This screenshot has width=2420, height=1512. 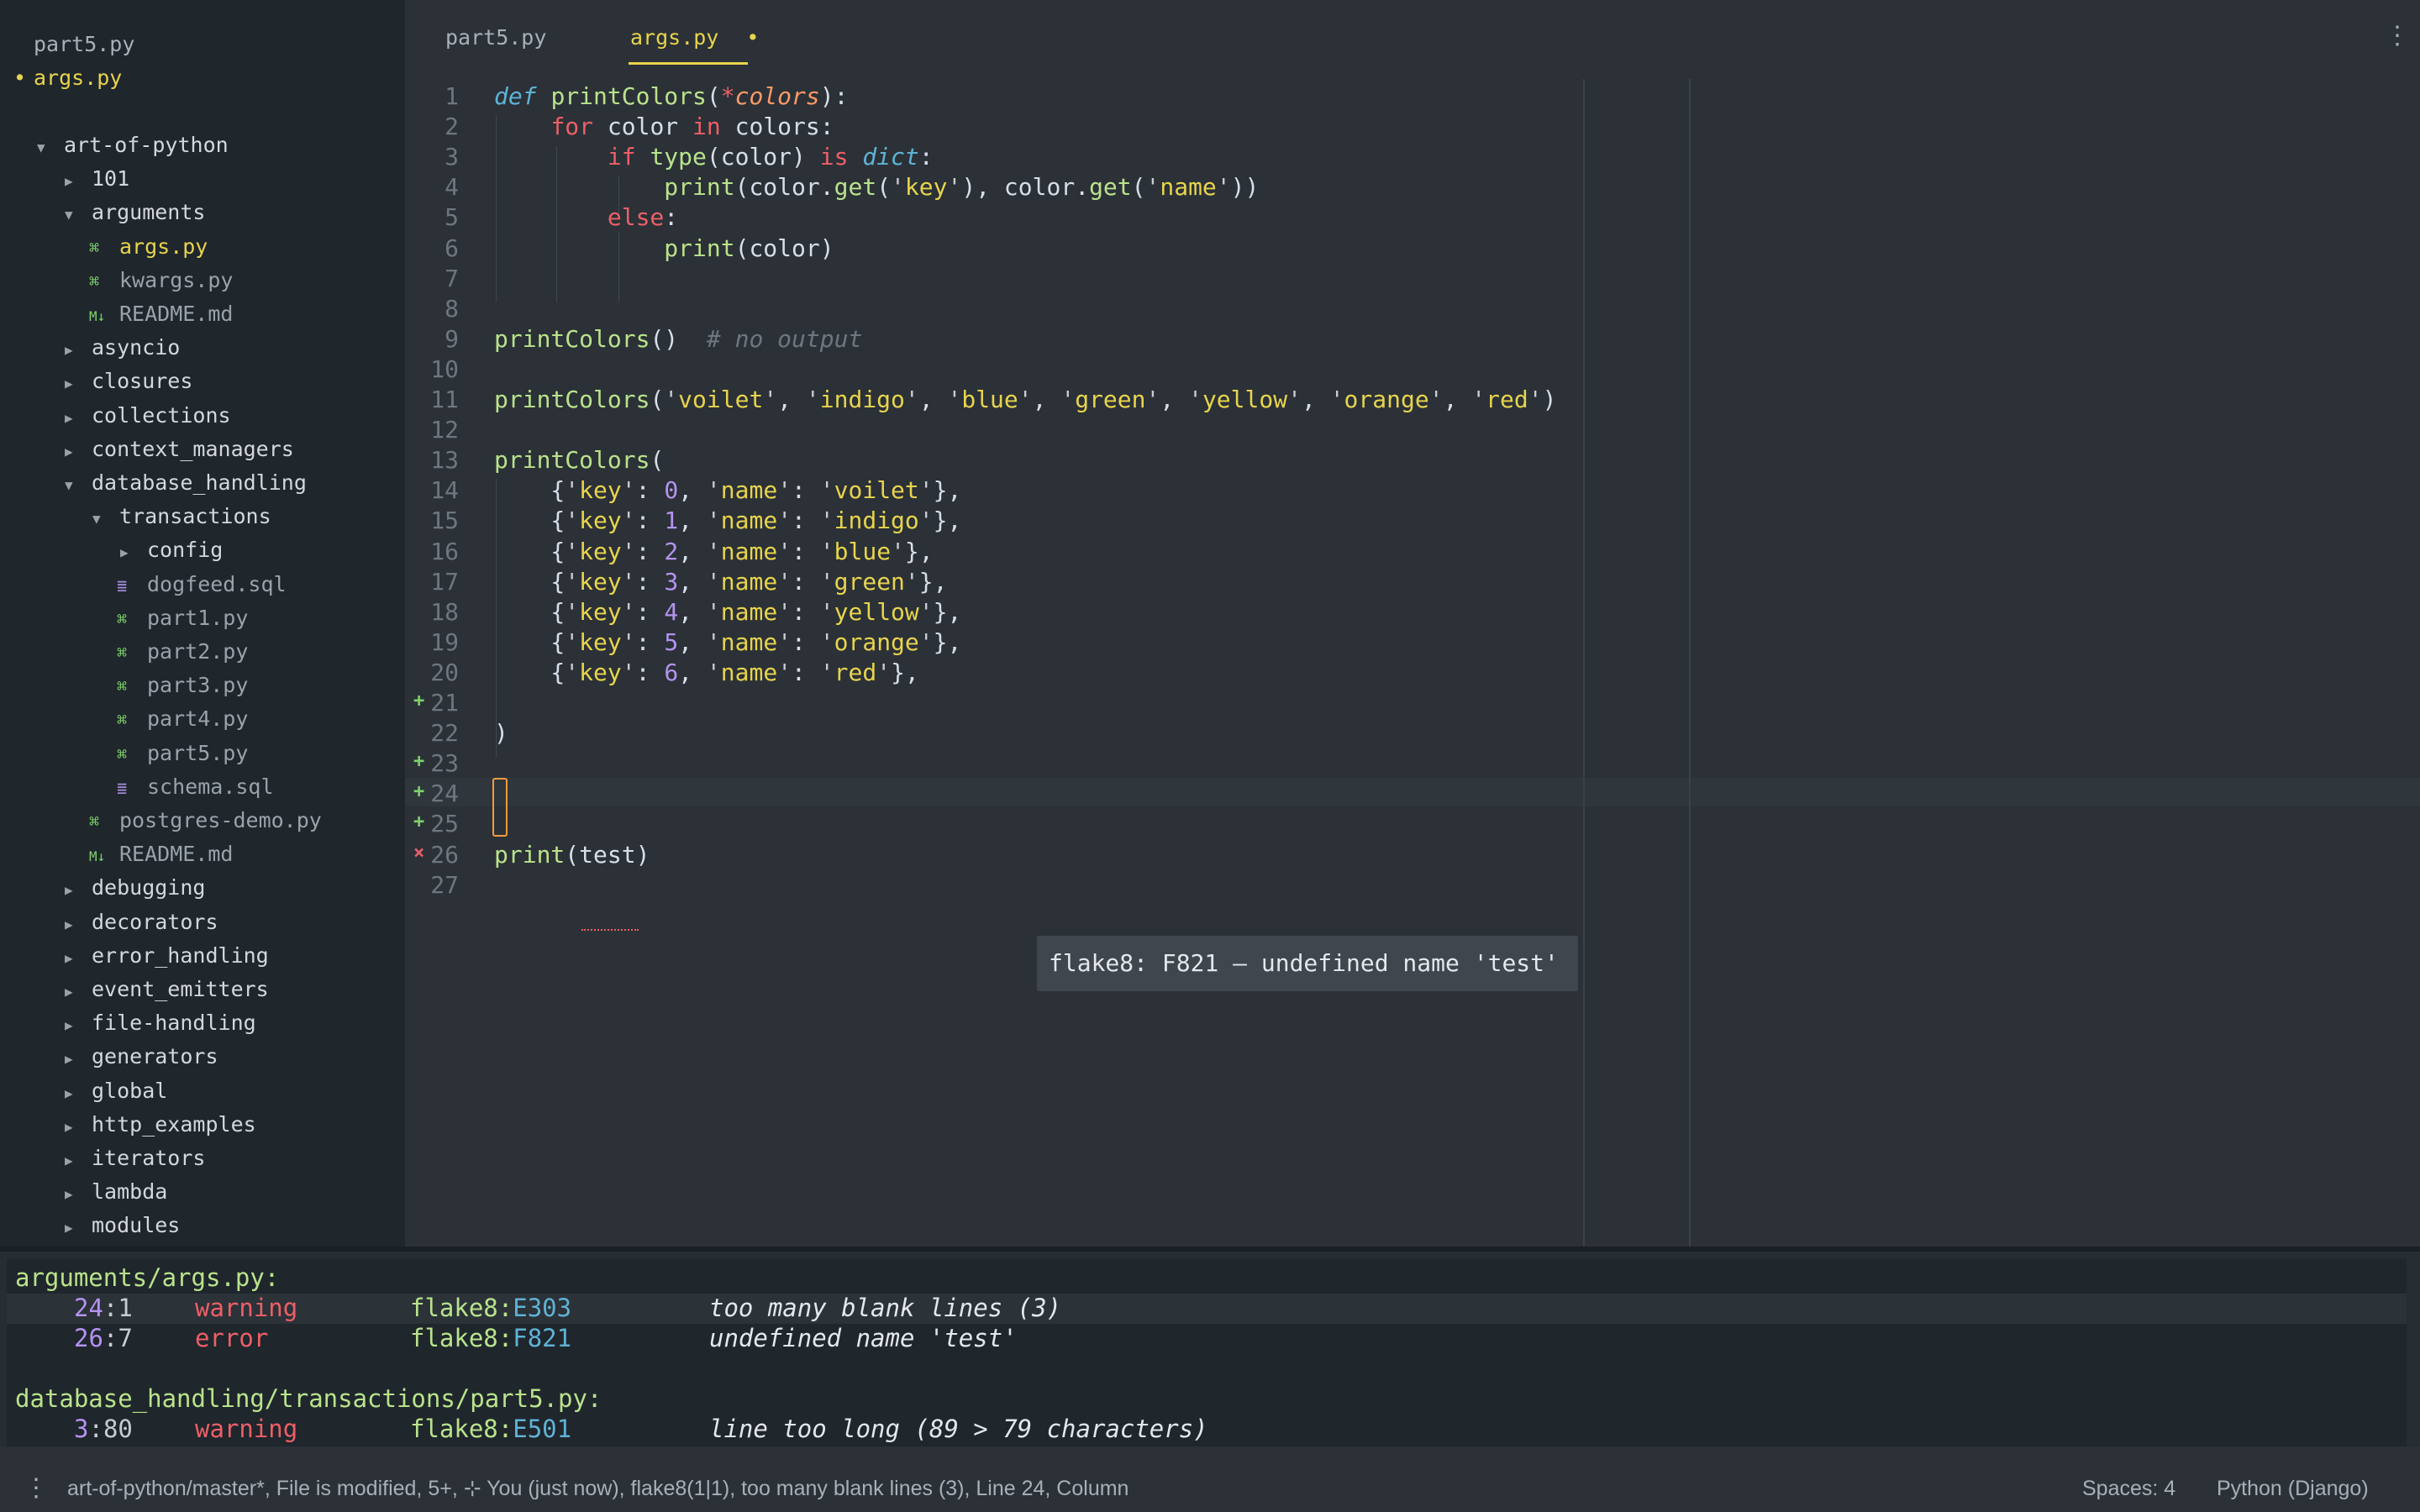 I want to click on tree-folder: ▶ file-handling, so click(x=161, y=1023).